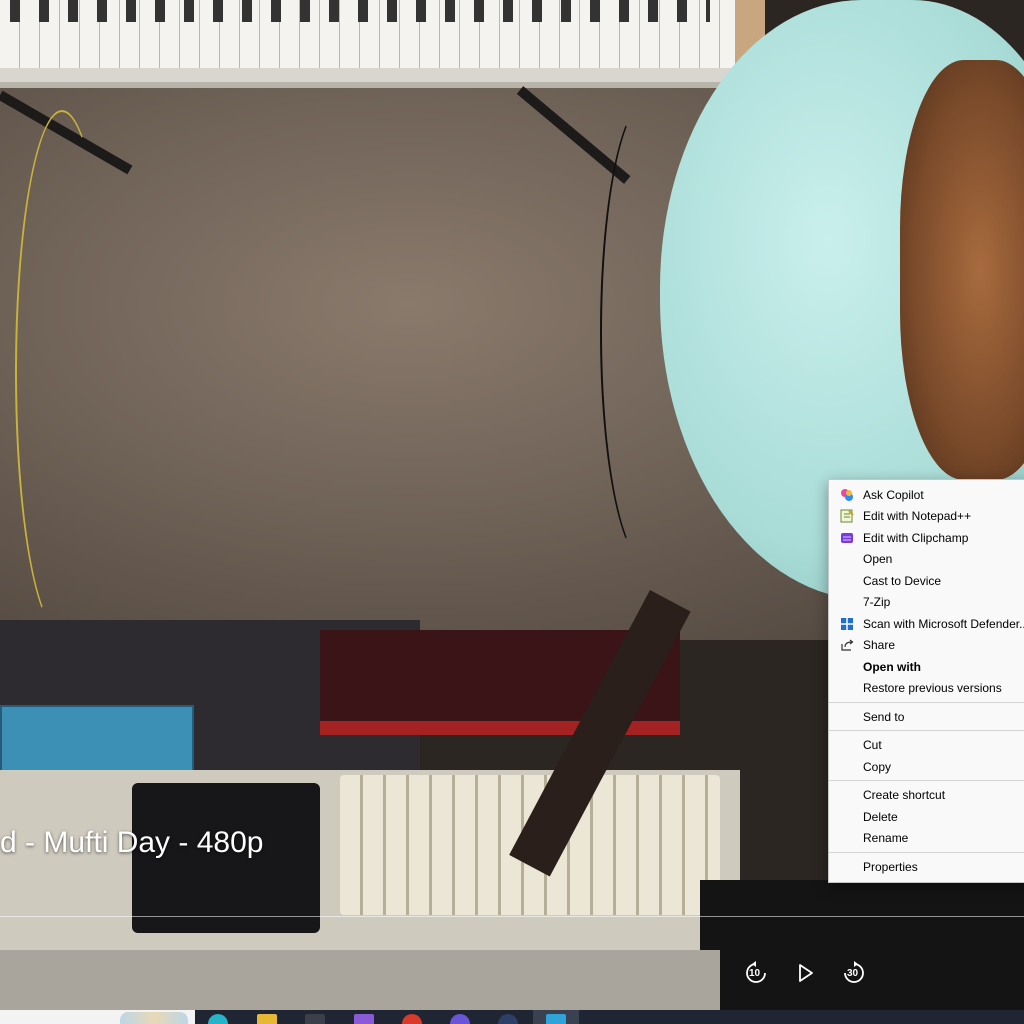  Describe the element at coordinates (926, 537) in the screenshot. I see `menu-item-edit-clipchamp: Edit with Clipchamp` at that location.